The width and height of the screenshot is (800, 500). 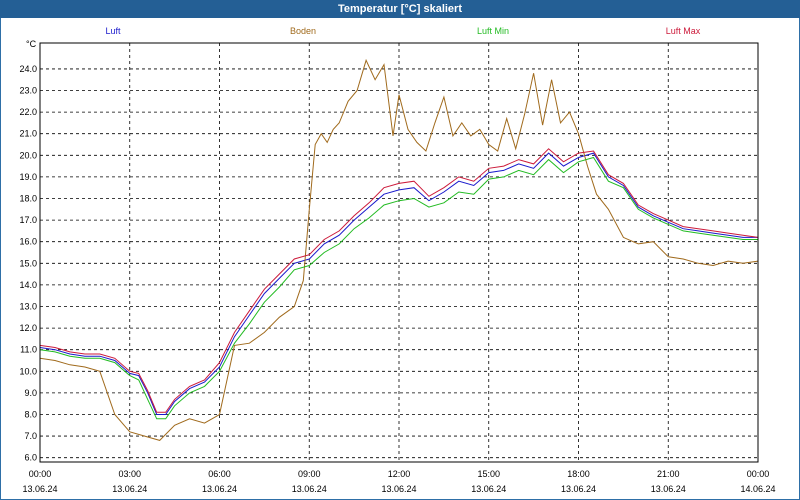 What do you see at coordinates (668, 474) in the screenshot?
I see `x-tick-time: 21:00` at bounding box center [668, 474].